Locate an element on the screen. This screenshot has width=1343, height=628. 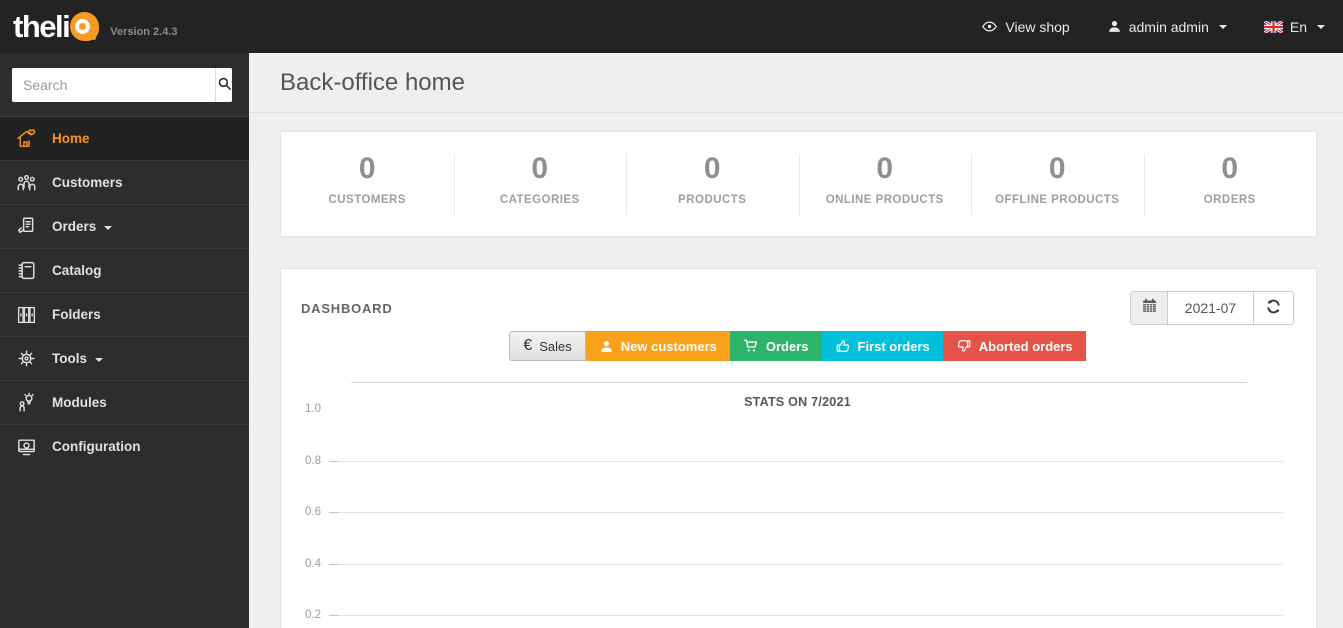
view-shop-label: View shop is located at coordinates (1037, 26).